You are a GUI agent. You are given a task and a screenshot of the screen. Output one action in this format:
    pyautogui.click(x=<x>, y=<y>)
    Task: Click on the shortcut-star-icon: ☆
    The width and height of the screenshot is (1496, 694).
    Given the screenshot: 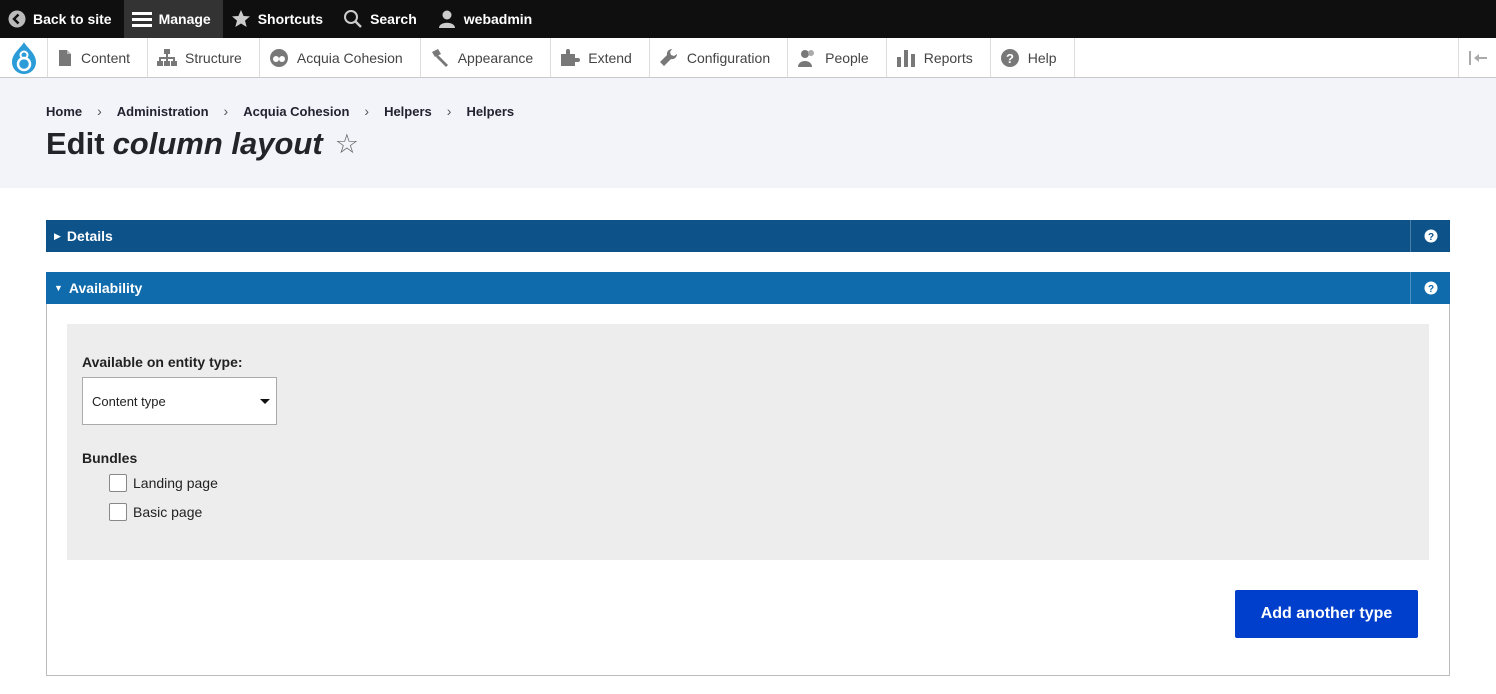 What is the action you would take?
    pyautogui.click(x=347, y=144)
    